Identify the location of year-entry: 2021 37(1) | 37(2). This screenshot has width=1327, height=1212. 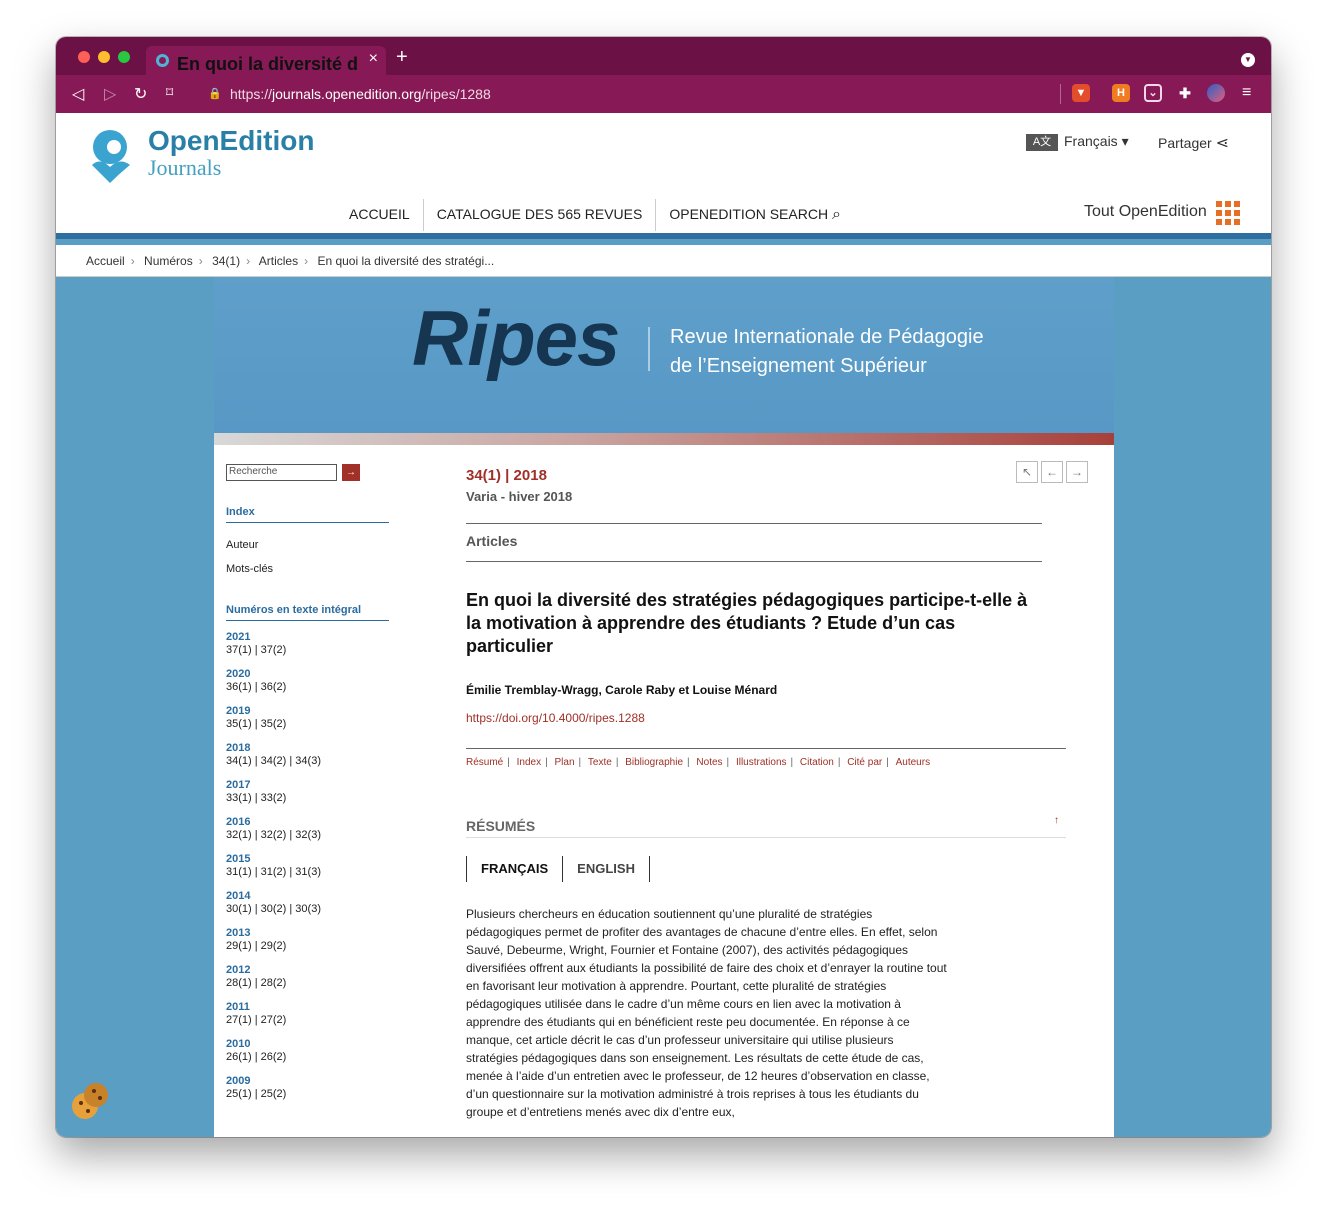
(311, 649).